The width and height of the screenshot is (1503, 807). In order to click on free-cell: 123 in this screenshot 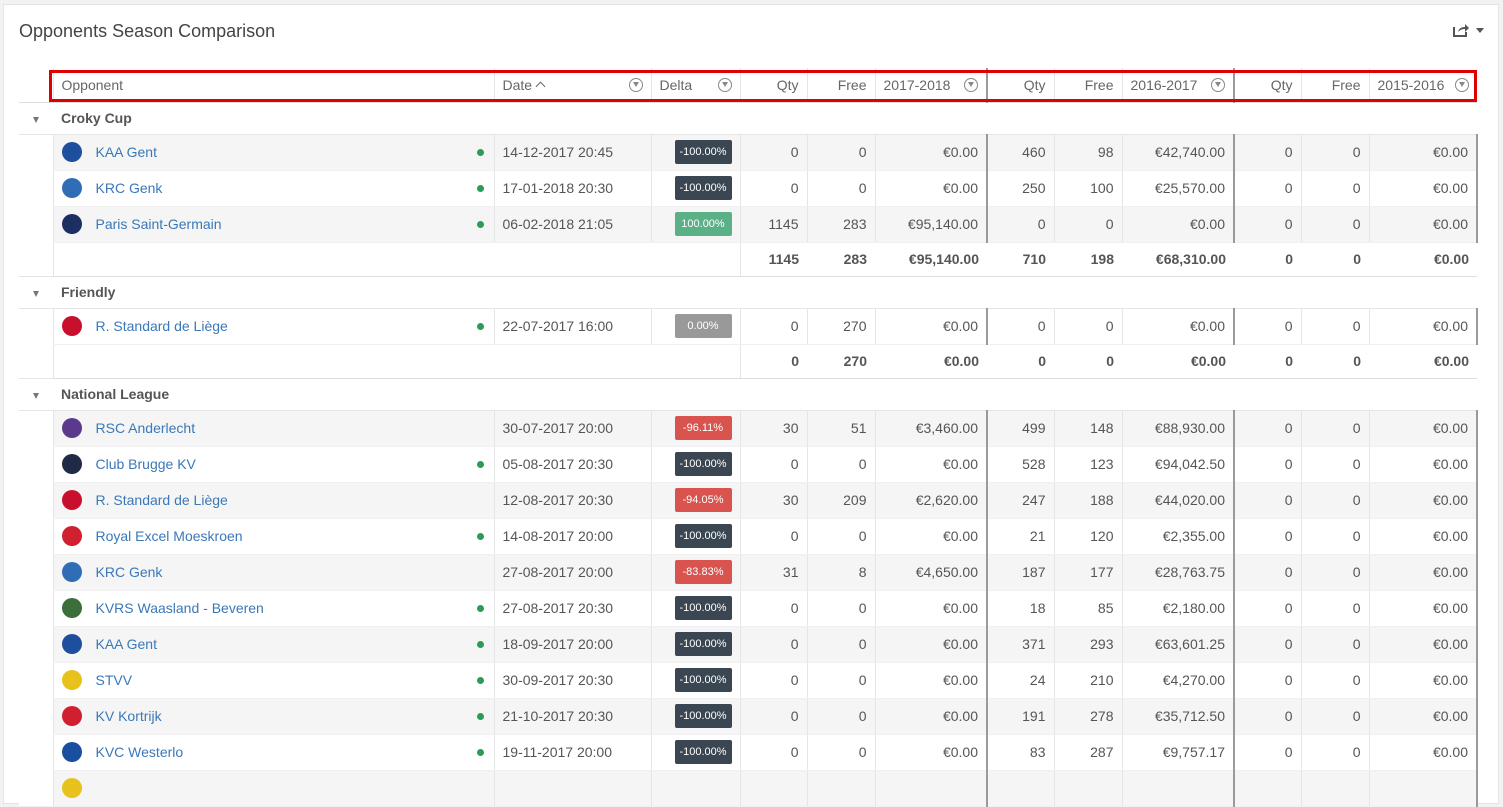, I will do `click(1087, 464)`.